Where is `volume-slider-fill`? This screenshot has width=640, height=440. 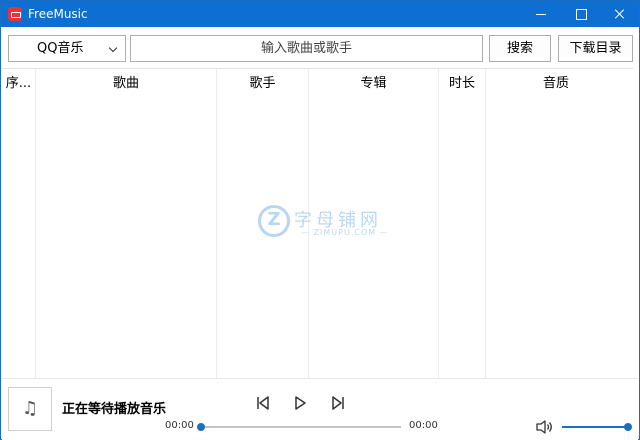 volume-slider-fill is located at coordinates (595, 427).